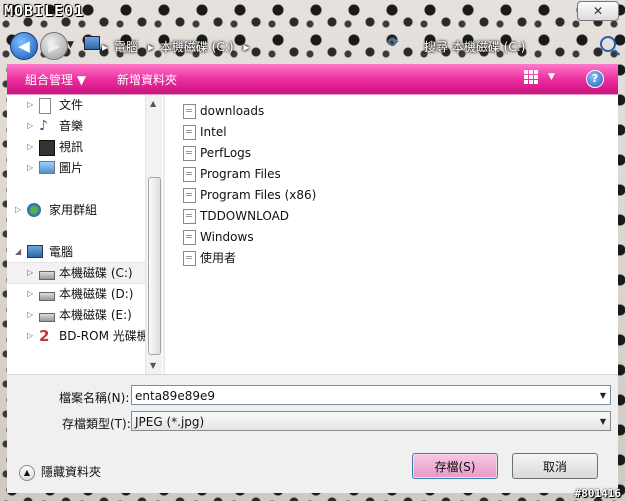  I want to click on back-button: ◀, so click(24, 46).